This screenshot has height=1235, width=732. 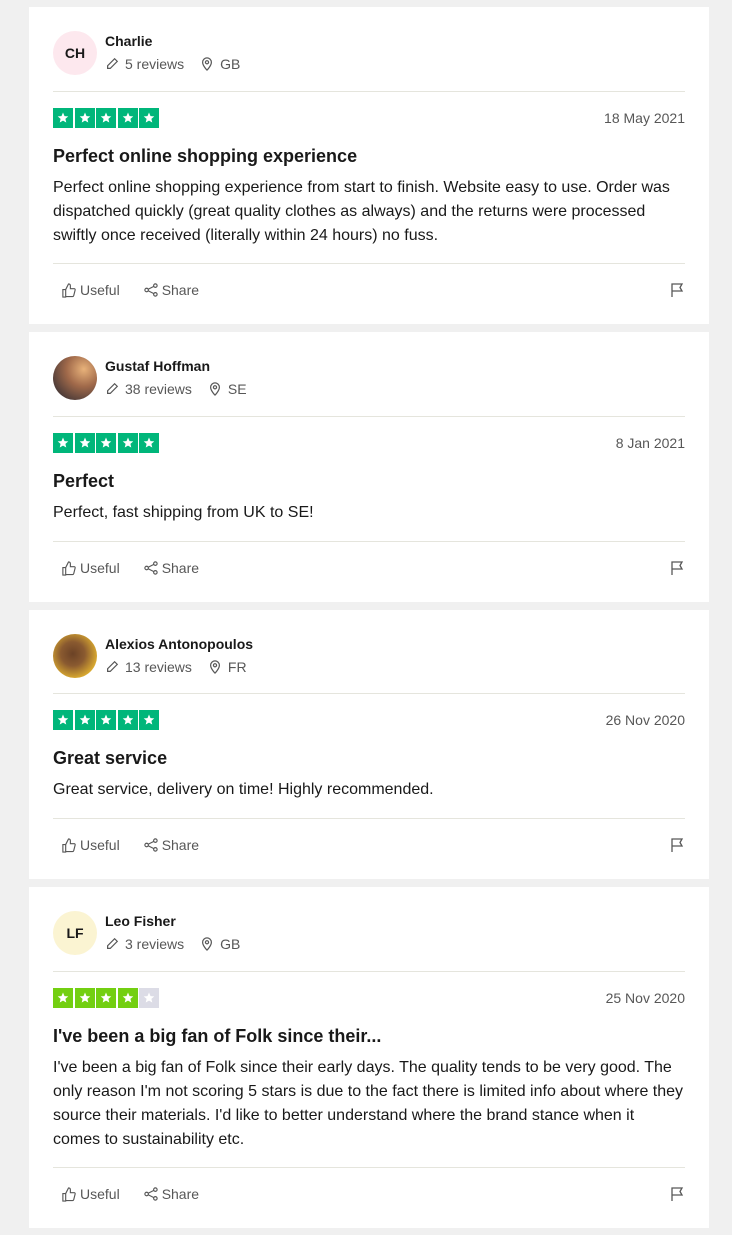 What do you see at coordinates (237, 389) in the screenshot?
I see `country-code: SE` at bounding box center [237, 389].